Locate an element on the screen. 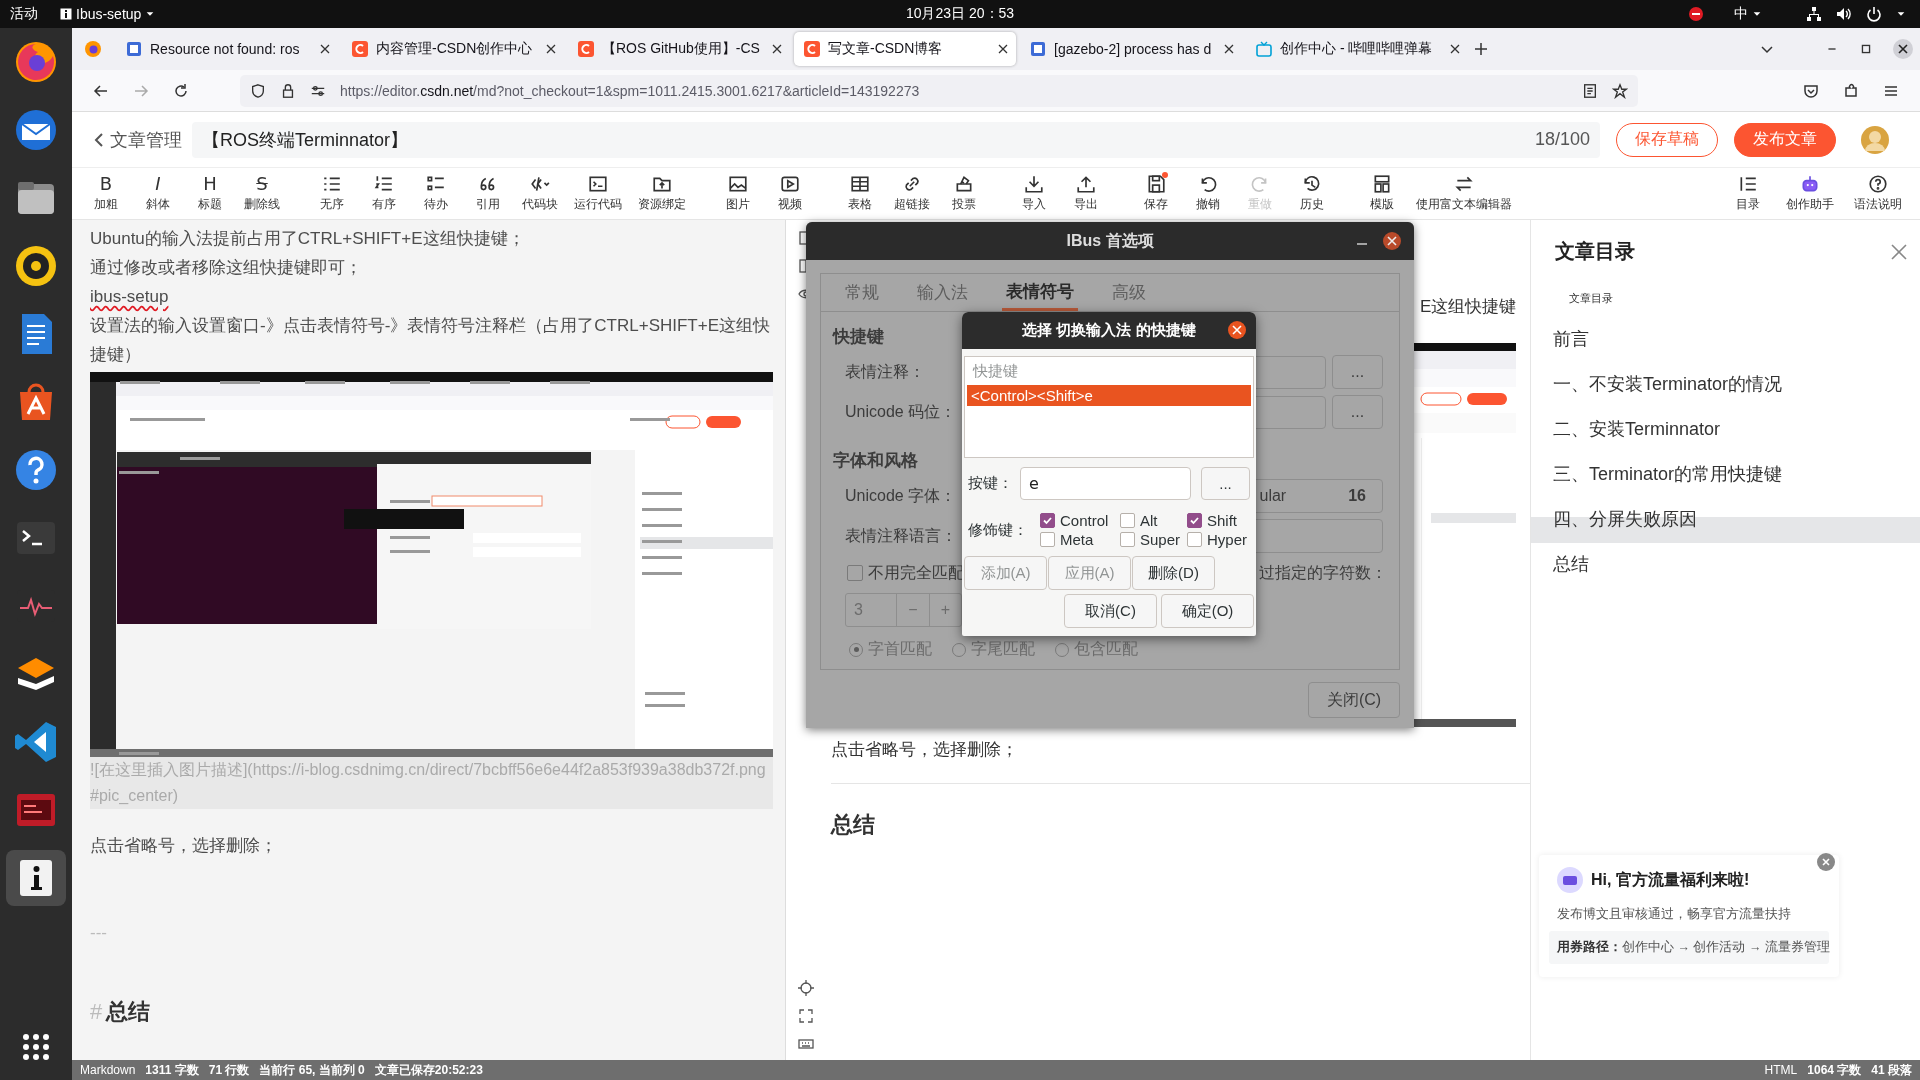  dialog-button: 删除(D) is located at coordinates (1173, 573).